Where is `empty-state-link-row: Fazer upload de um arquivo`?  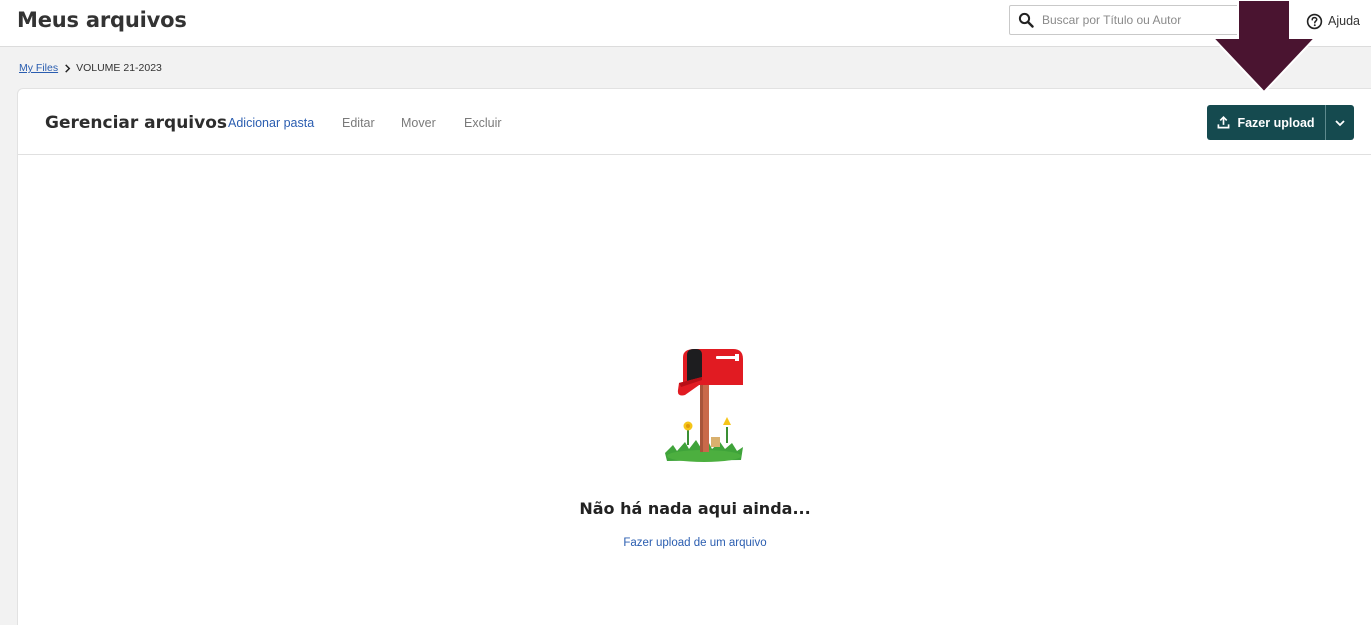 empty-state-link-row: Fazer upload de um arquivo is located at coordinates (694, 542).